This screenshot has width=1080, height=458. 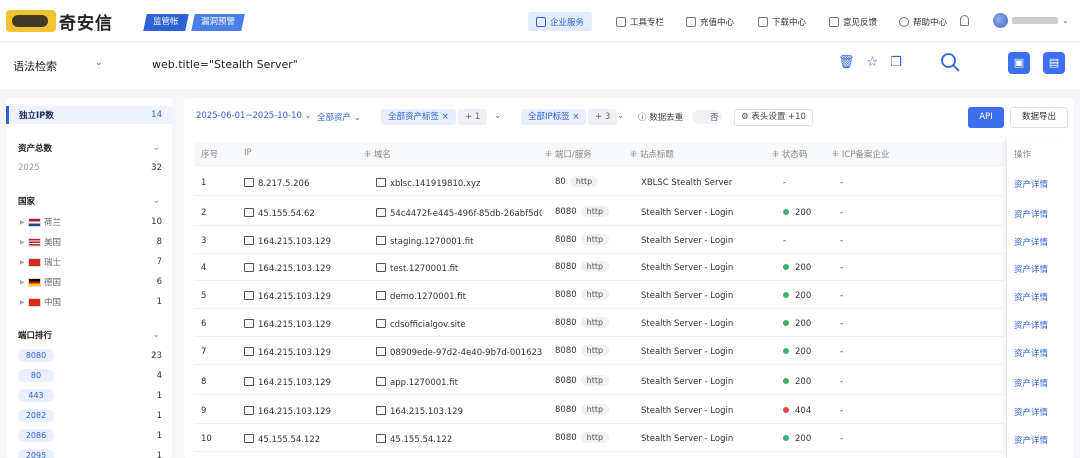 What do you see at coordinates (710, 21) in the screenshot?
I see `menu-recharge: 充值中心` at bounding box center [710, 21].